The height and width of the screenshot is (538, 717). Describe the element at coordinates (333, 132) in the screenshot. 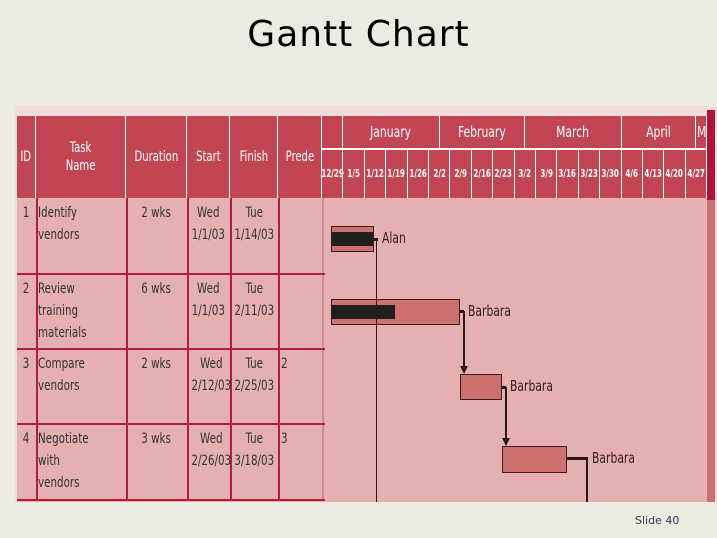

I see `month-blank` at that location.